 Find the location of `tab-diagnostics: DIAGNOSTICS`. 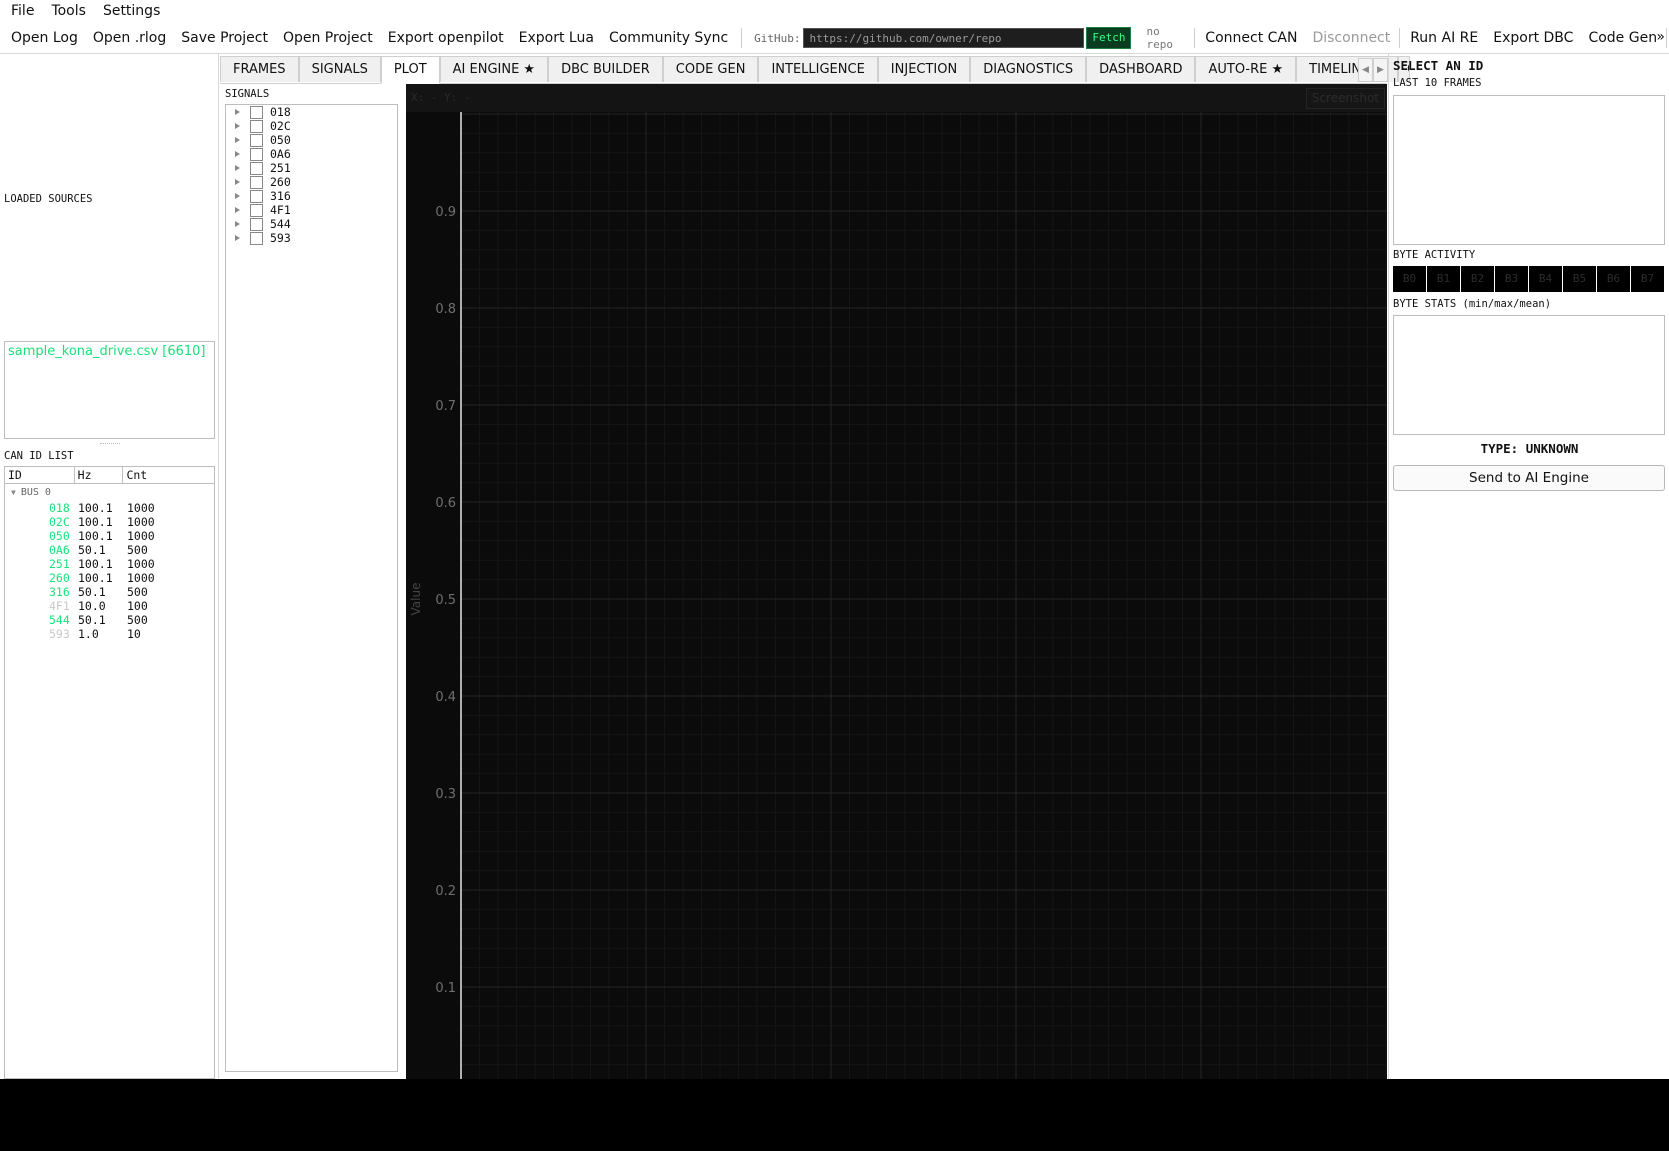

tab-diagnostics: DIAGNOSTICS is located at coordinates (1028, 69).